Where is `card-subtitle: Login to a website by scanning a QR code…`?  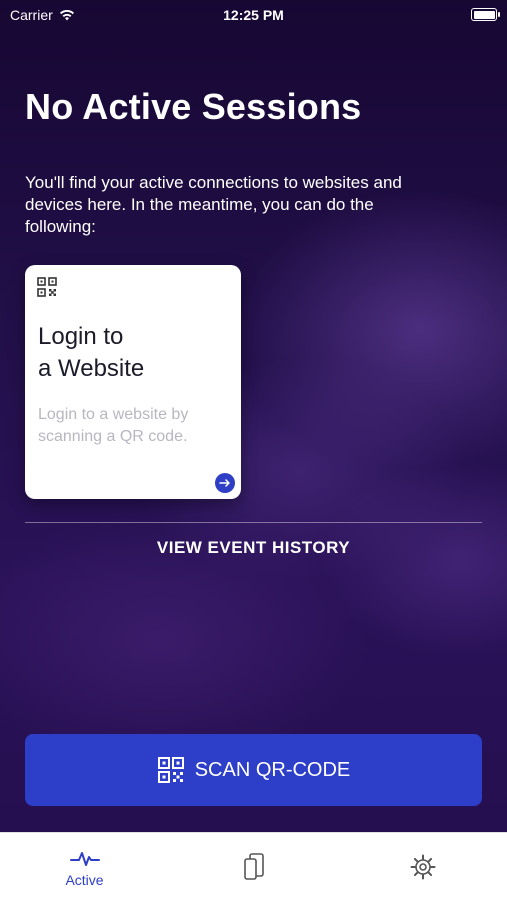
card-subtitle: Login to a website by scanning a QR code… is located at coordinates (113, 425).